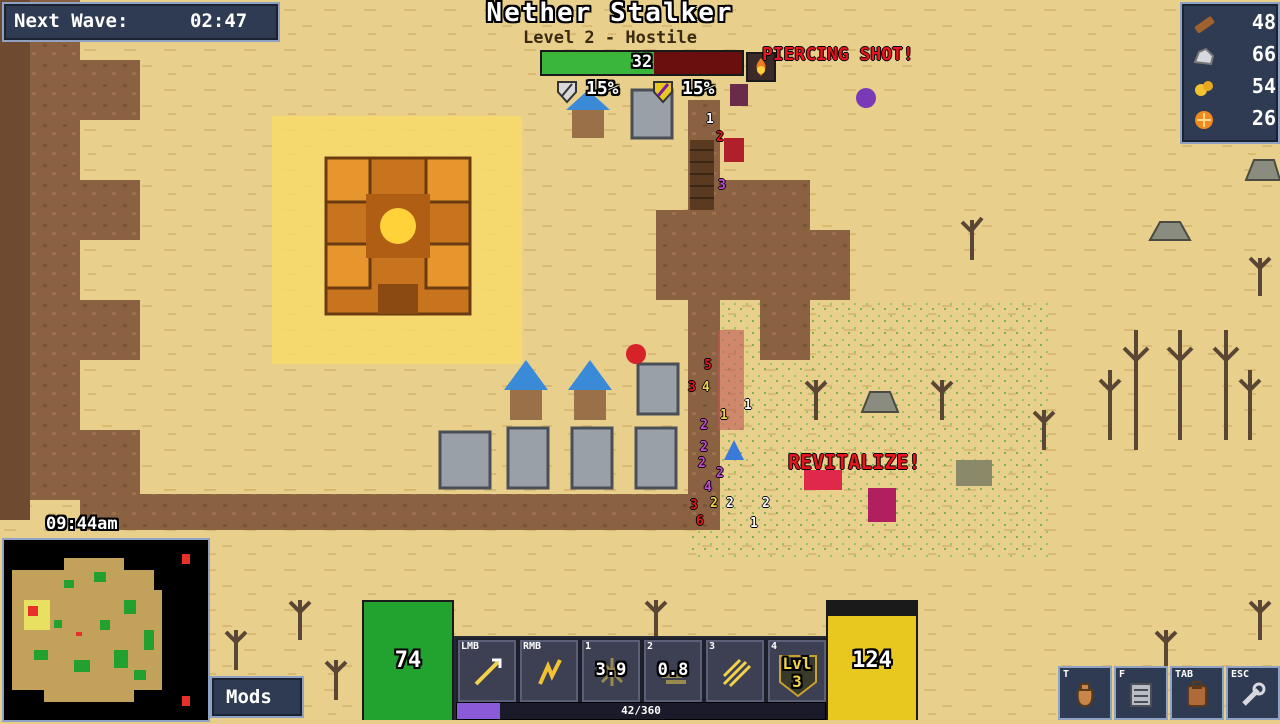 This screenshot has height=724, width=1280. What do you see at coordinates (854, 462) in the screenshot?
I see `combat-text-revitalize: REVITALIZE!` at bounding box center [854, 462].